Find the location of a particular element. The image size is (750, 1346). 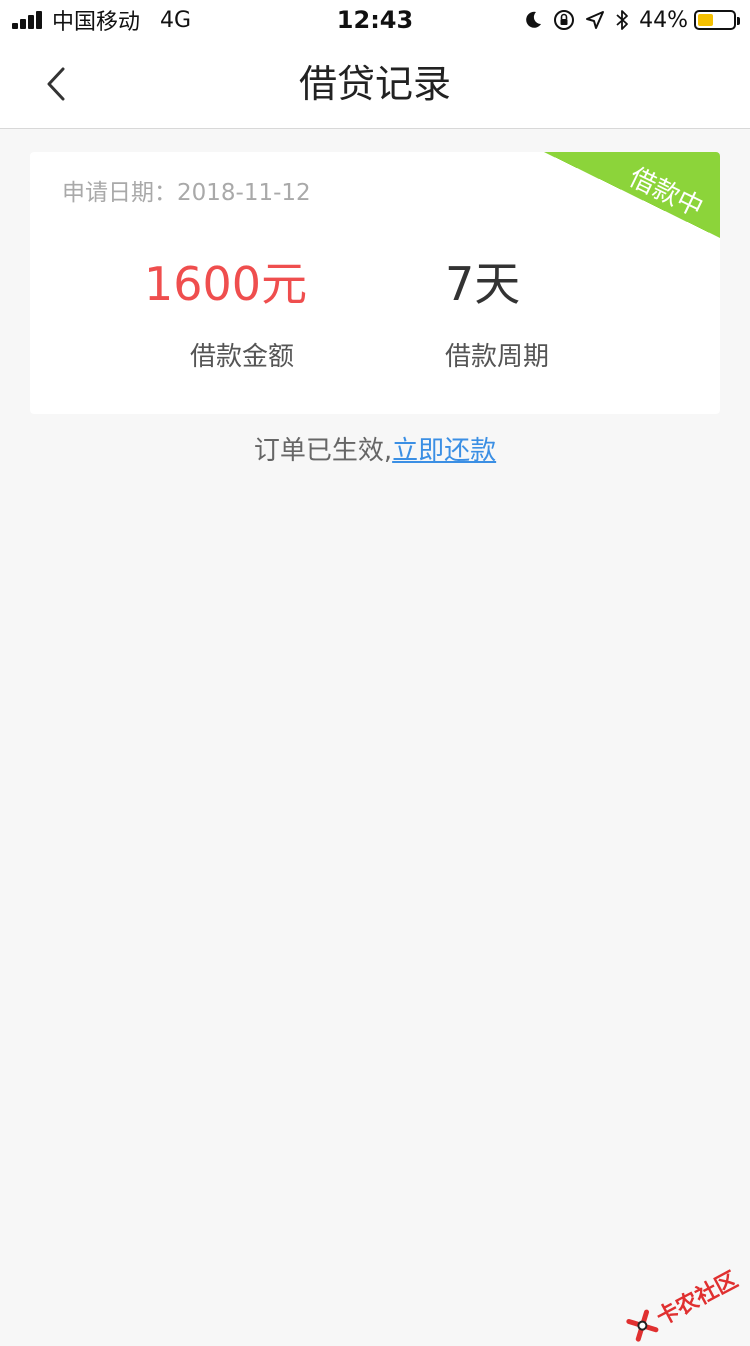

loan-period-label: 借款周期 is located at coordinates (497, 357).